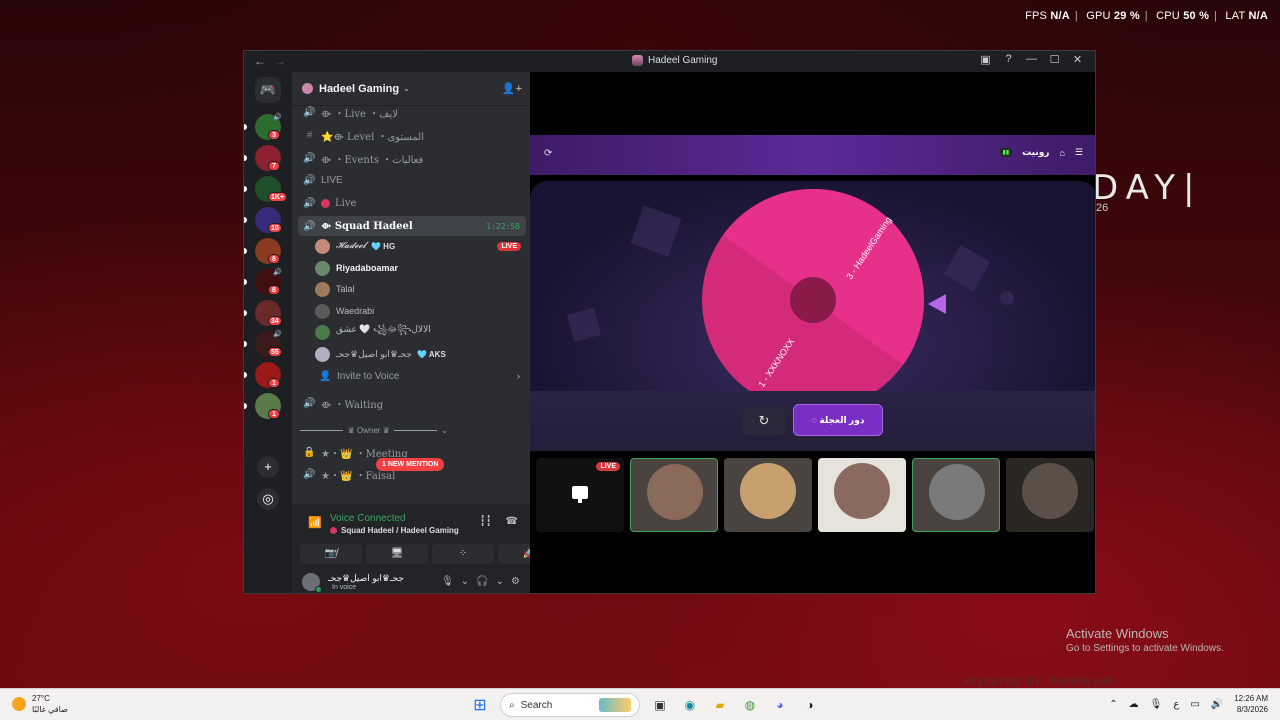 This screenshot has width=1280, height=720. Describe the element at coordinates (420, 246) in the screenshot. I see `voice-user-row: 𝓗𝓪𝓭𝓮𝓮𝓵 🩵 HG LIVE` at that location.